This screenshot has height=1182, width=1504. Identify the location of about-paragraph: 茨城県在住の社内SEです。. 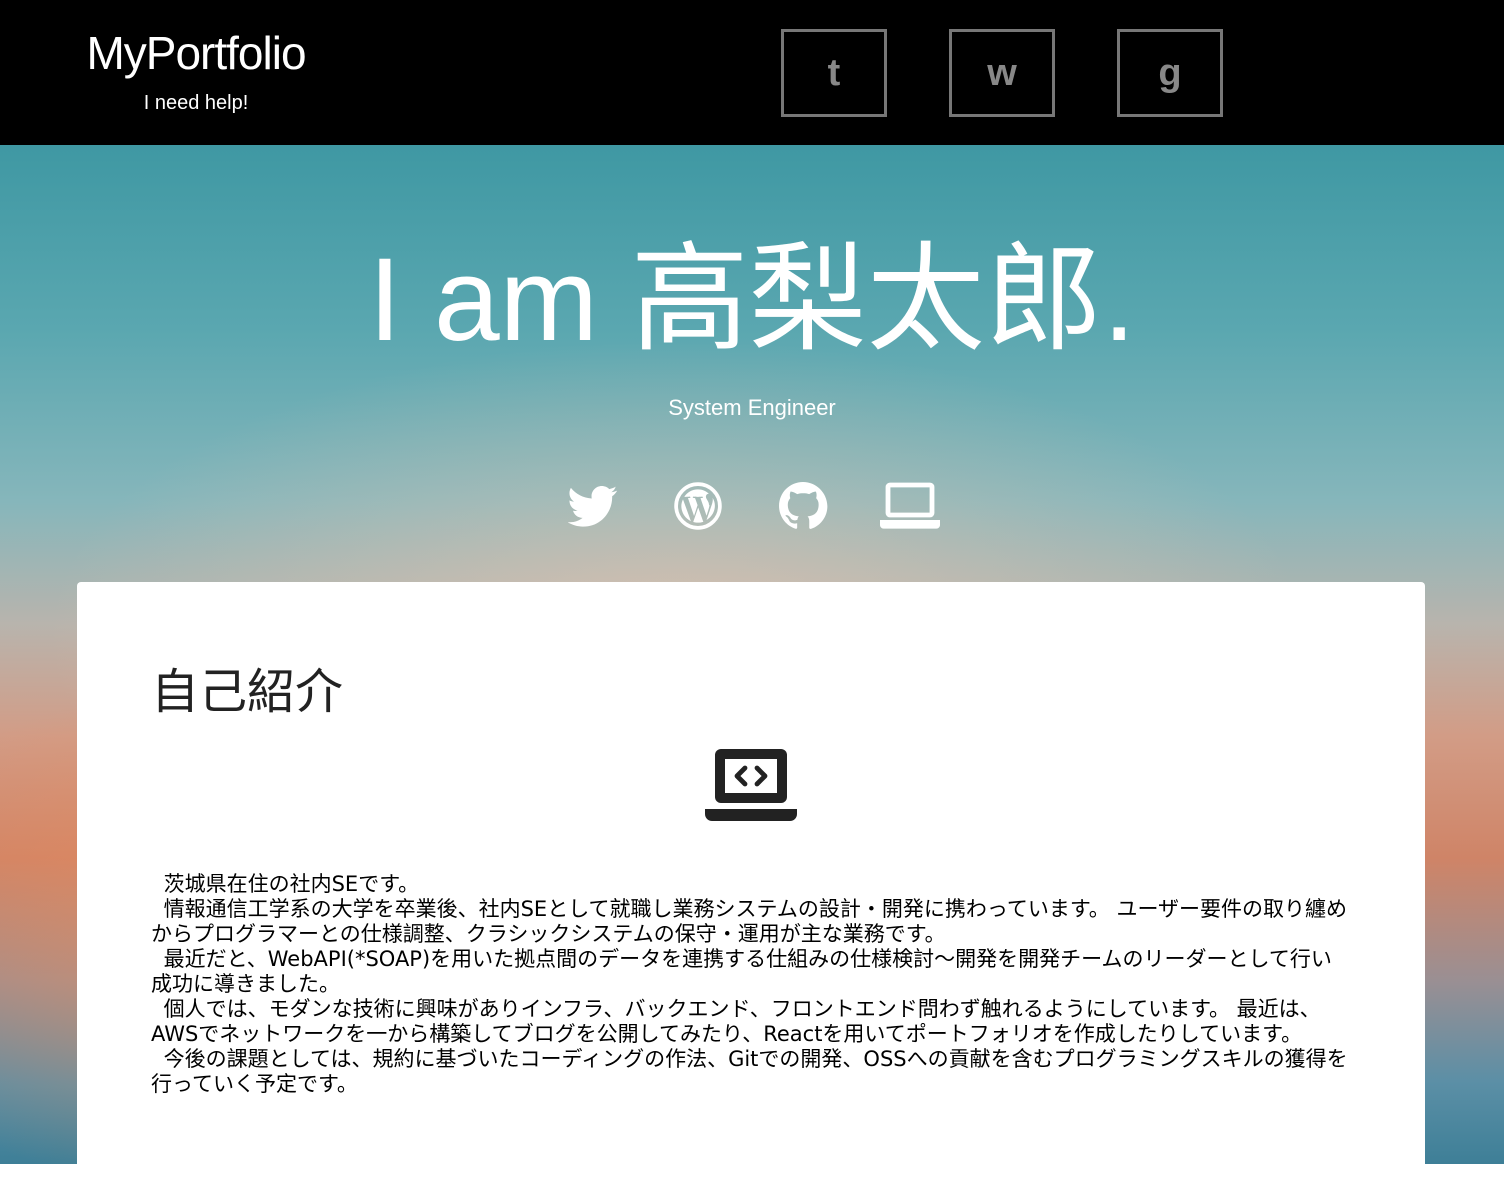
(291, 884).